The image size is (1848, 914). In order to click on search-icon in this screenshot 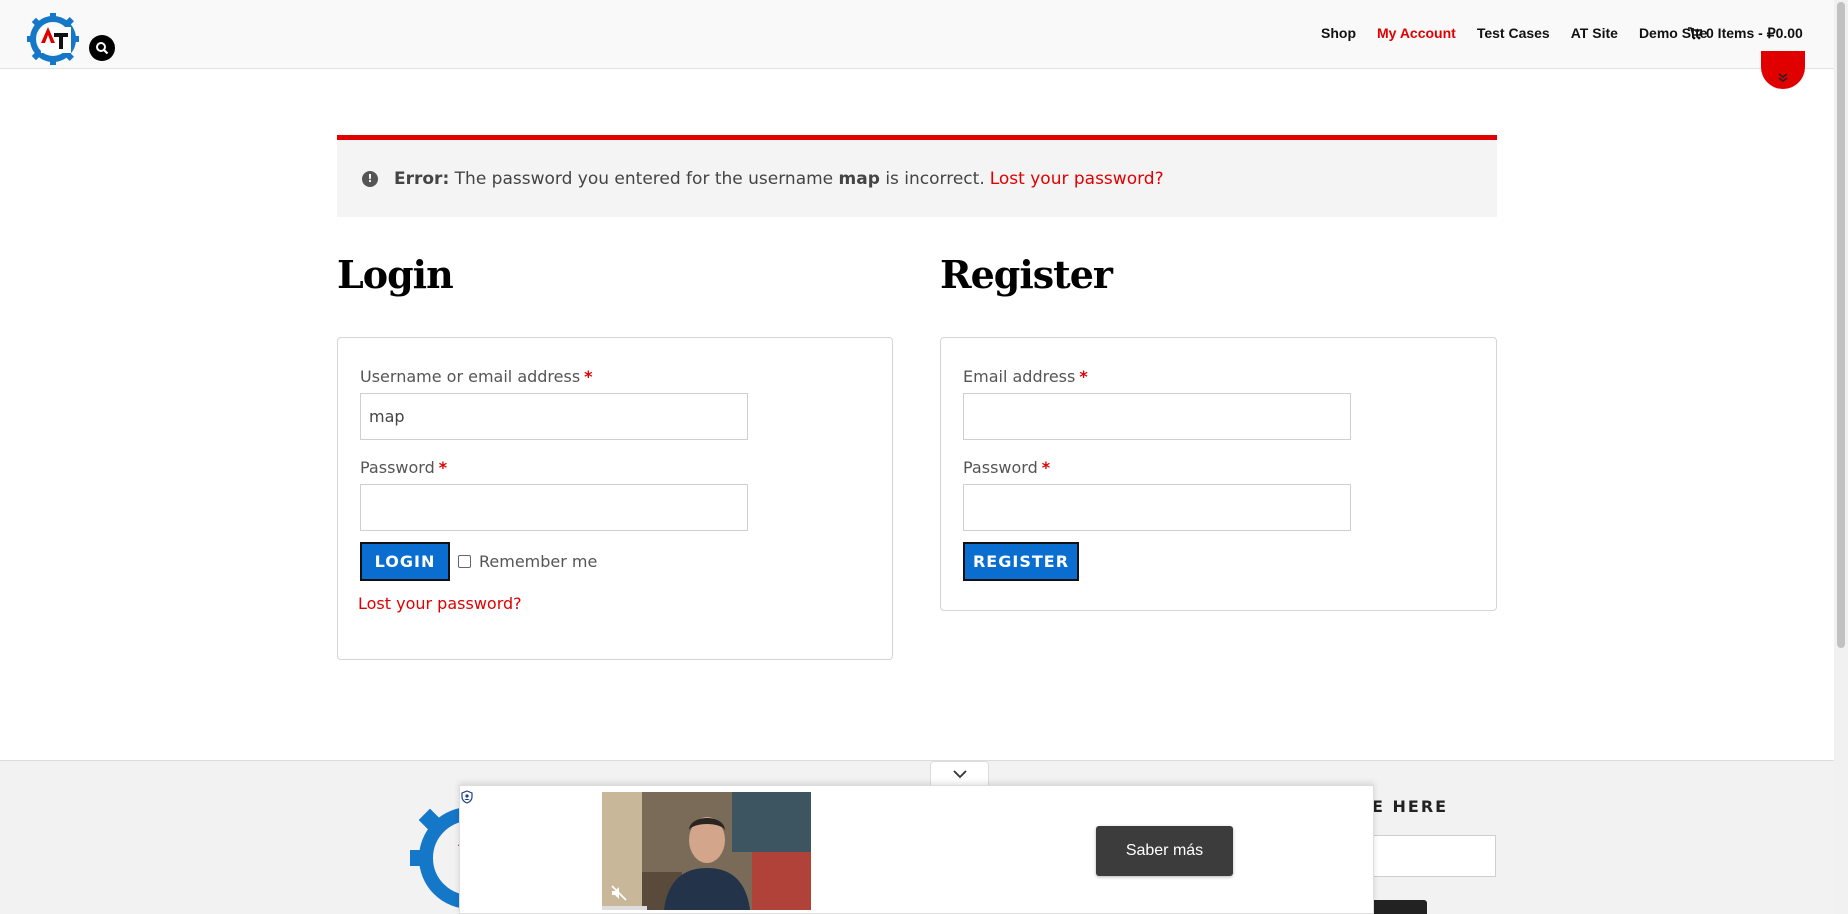, I will do `click(102, 48)`.